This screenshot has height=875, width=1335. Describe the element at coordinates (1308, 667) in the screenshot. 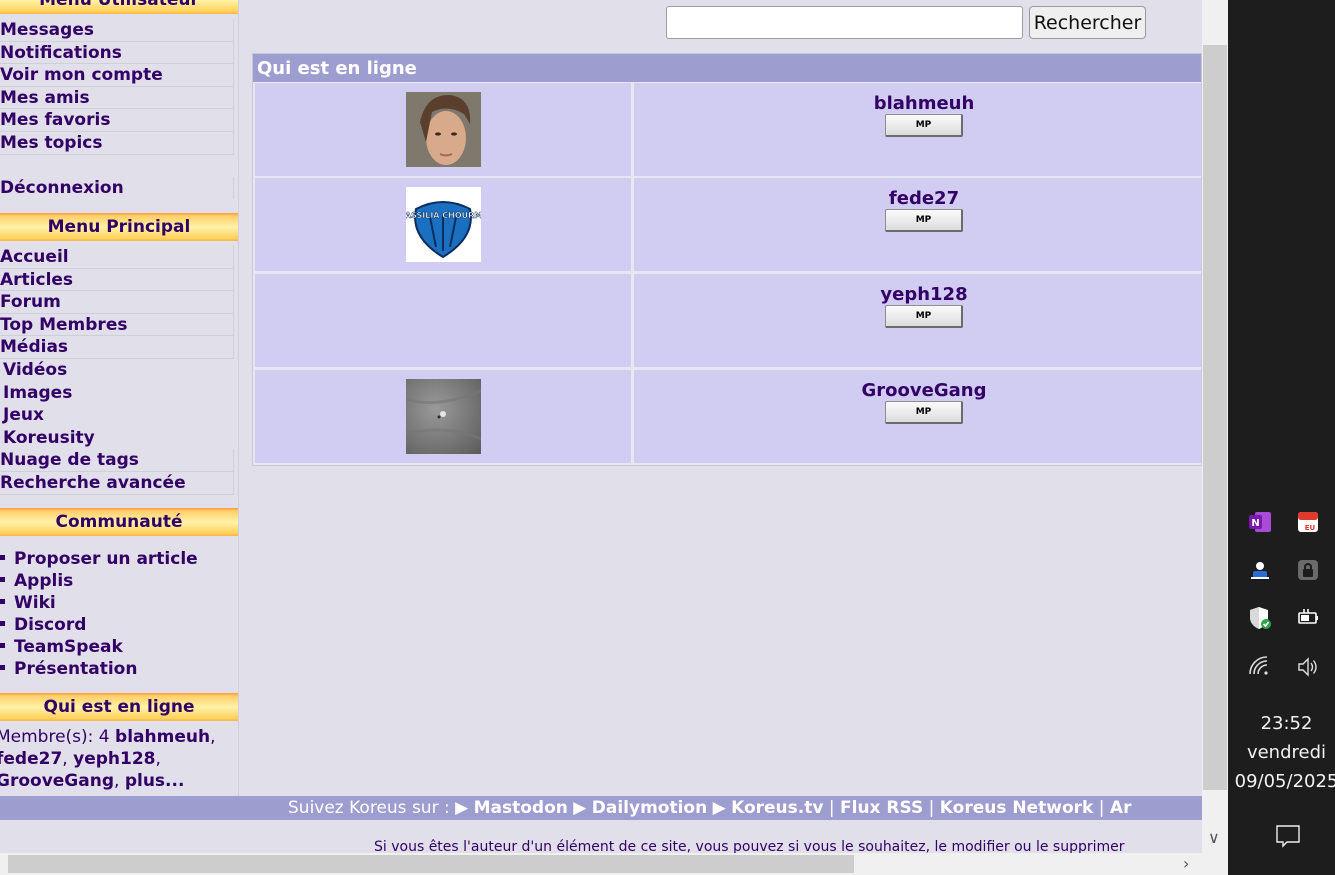

I see `volume-icon` at that location.